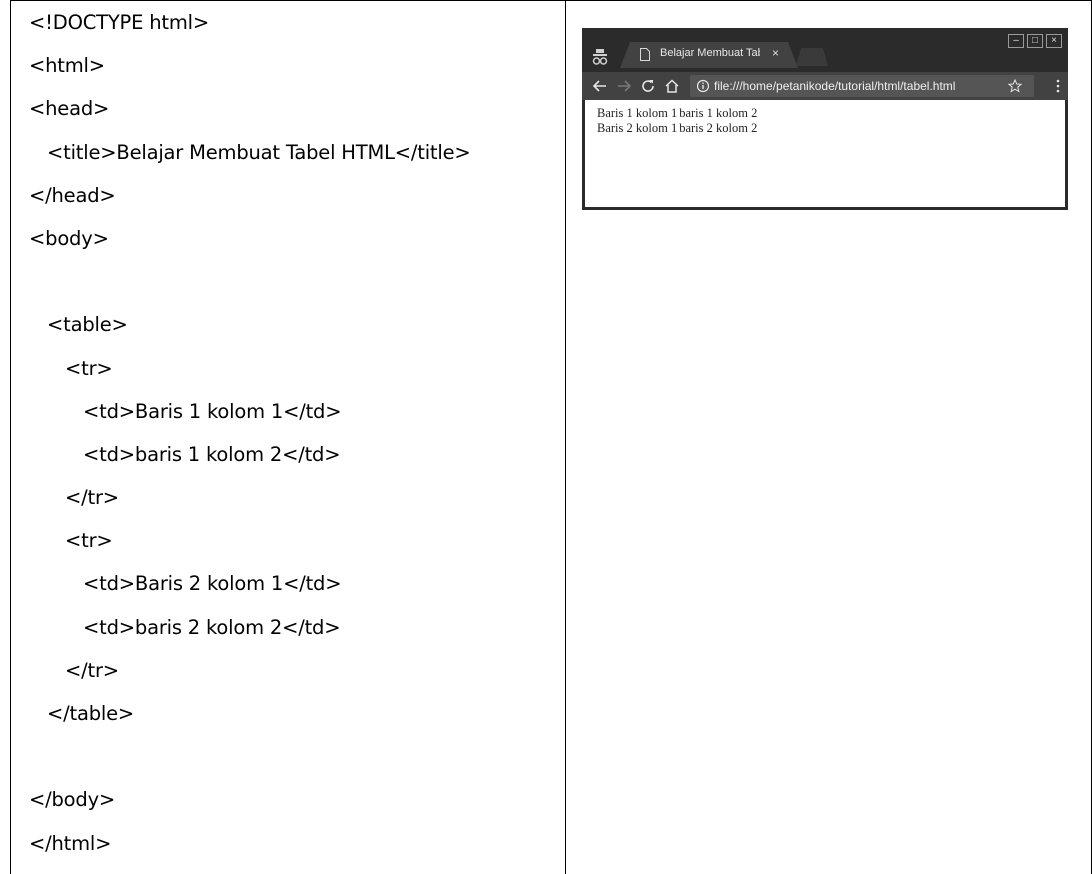  Describe the element at coordinates (185, 411) in the screenshot. I see `code-line: <td>Baris 1 kolom 1</td>` at that location.